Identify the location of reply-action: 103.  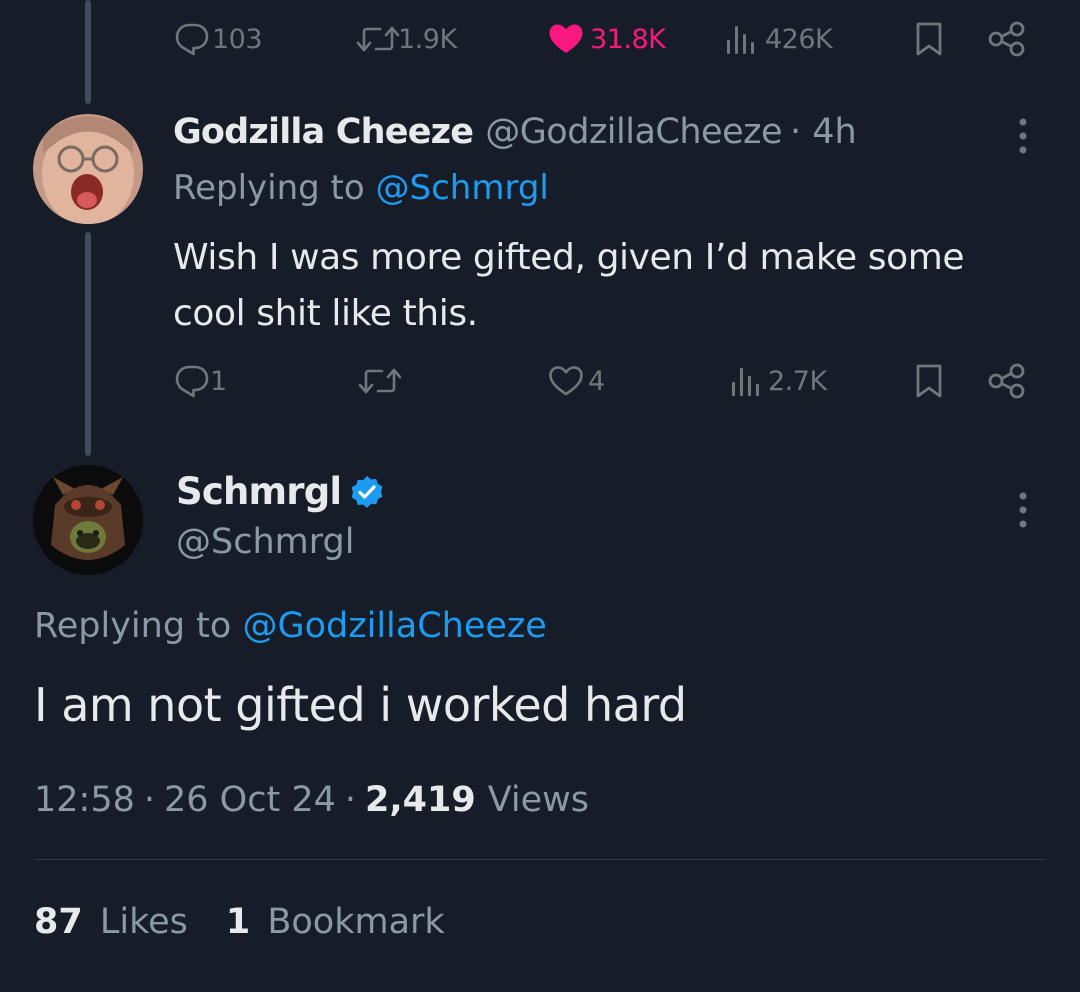
(218, 39).